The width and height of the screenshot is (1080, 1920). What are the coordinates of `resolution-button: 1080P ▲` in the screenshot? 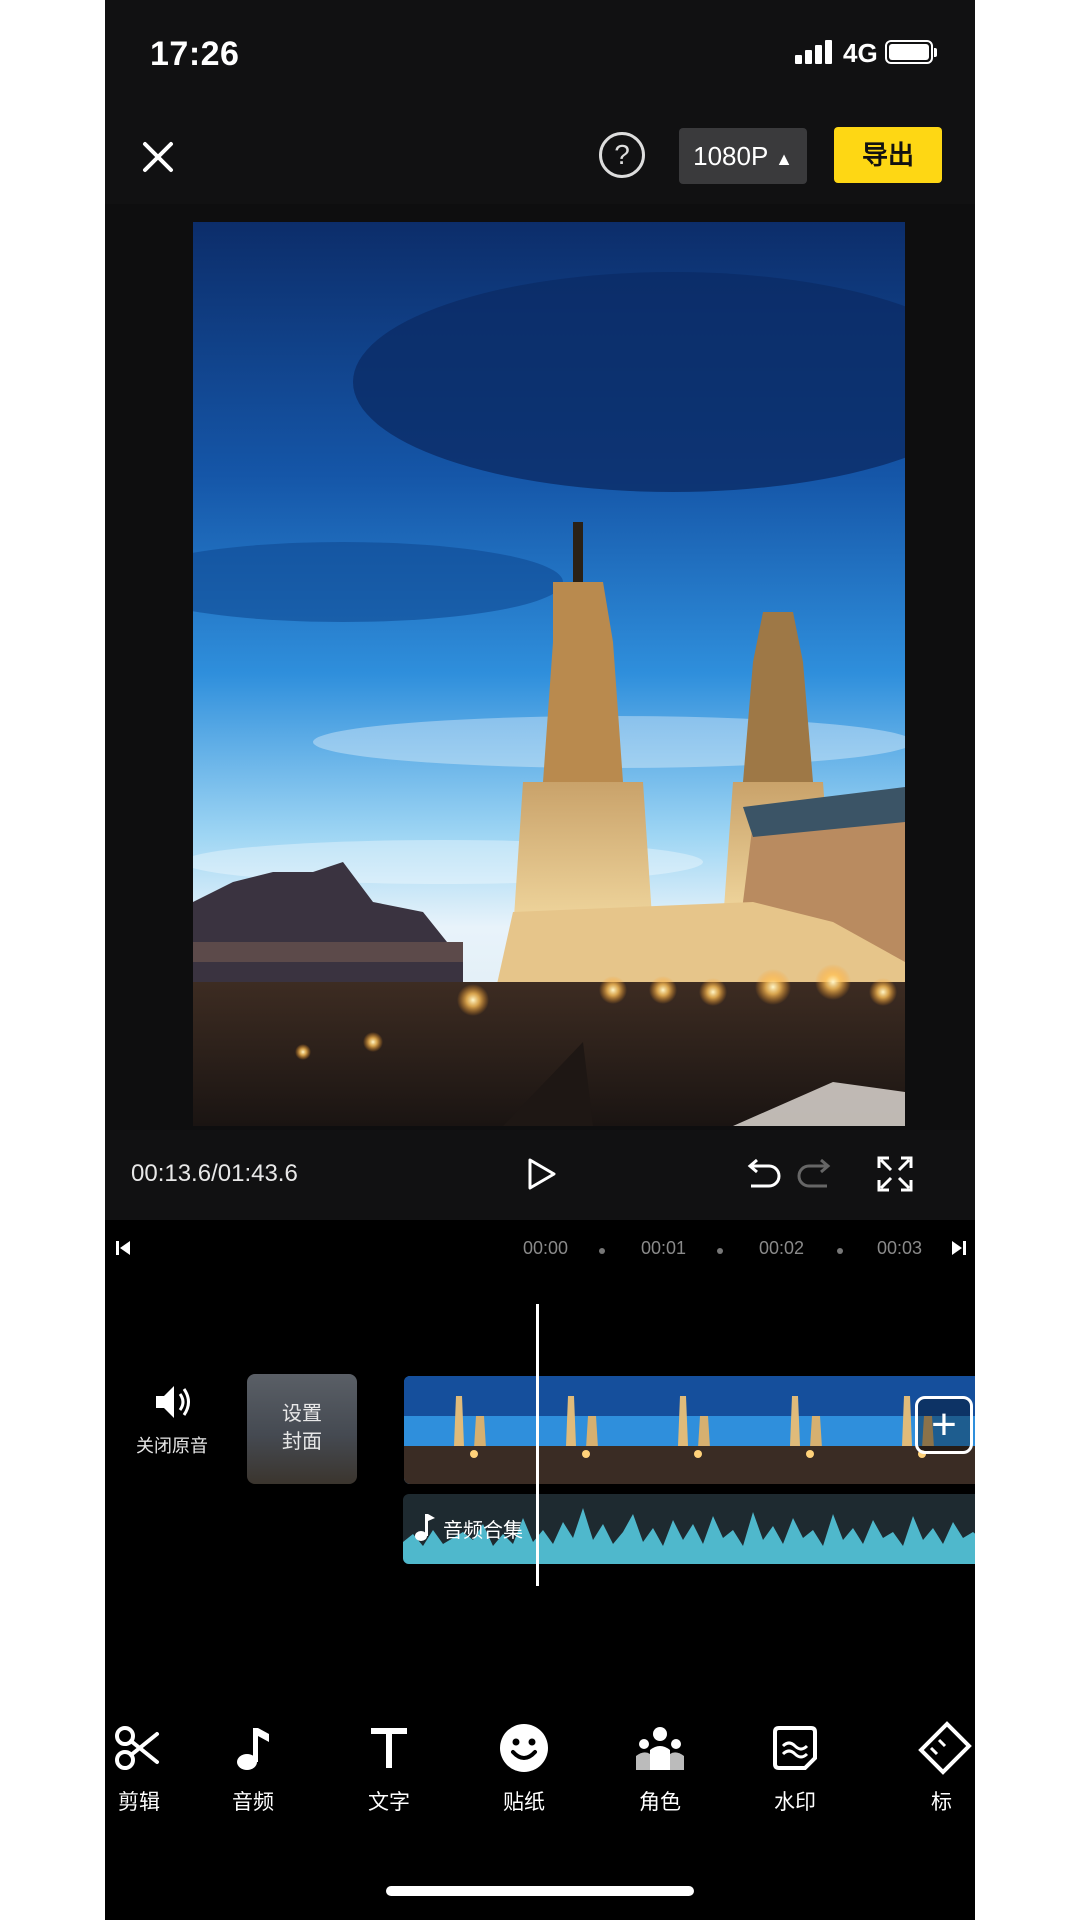 It's located at (743, 156).